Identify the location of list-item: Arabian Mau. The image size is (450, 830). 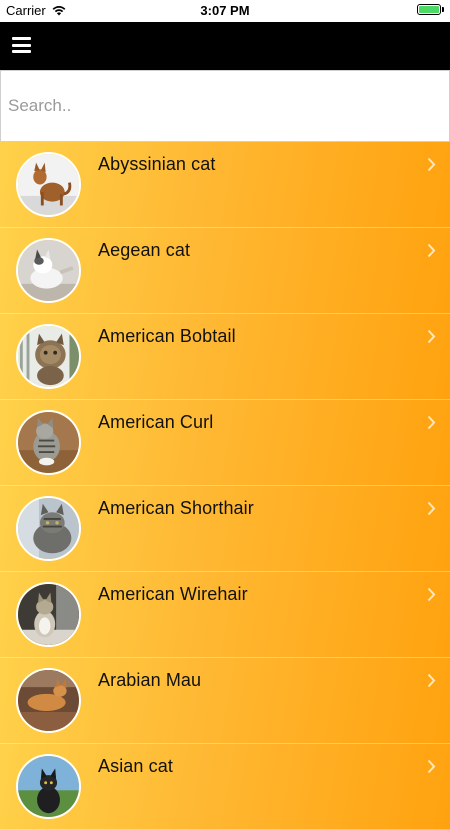
(225, 701).